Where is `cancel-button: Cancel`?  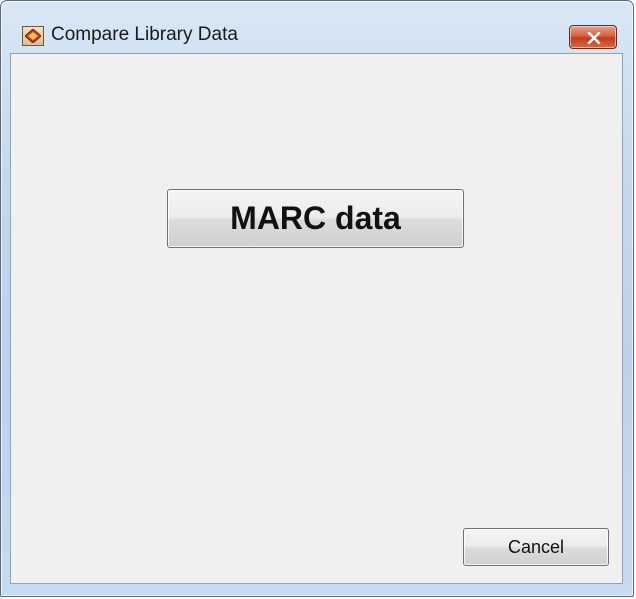
cancel-button: Cancel is located at coordinates (536, 547).